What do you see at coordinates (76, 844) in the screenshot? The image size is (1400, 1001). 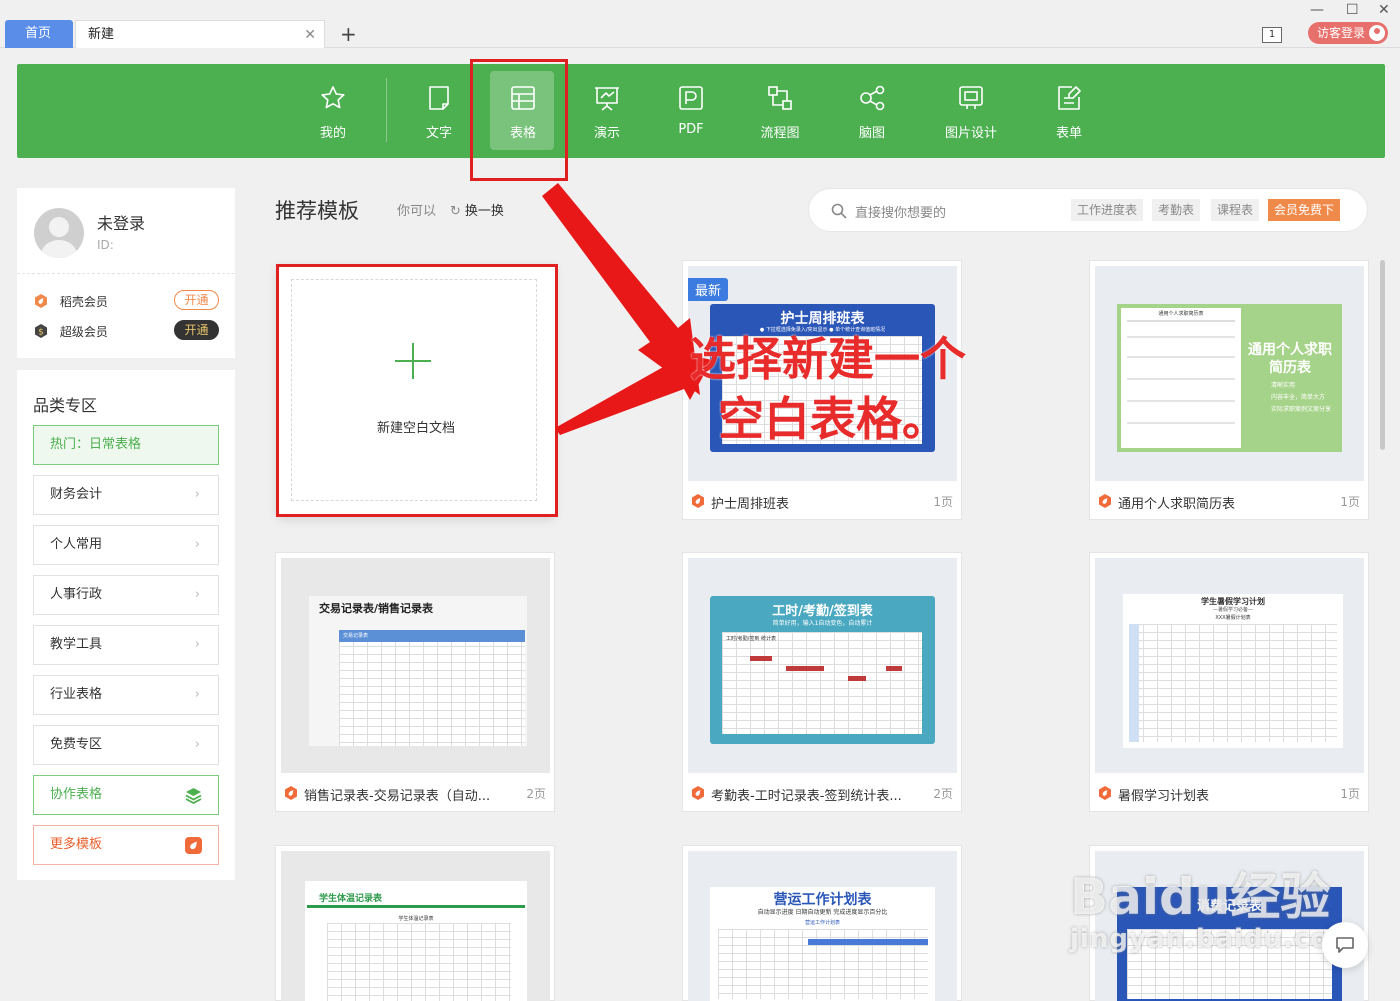 I see `more-templates-label: 更多模板` at bounding box center [76, 844].